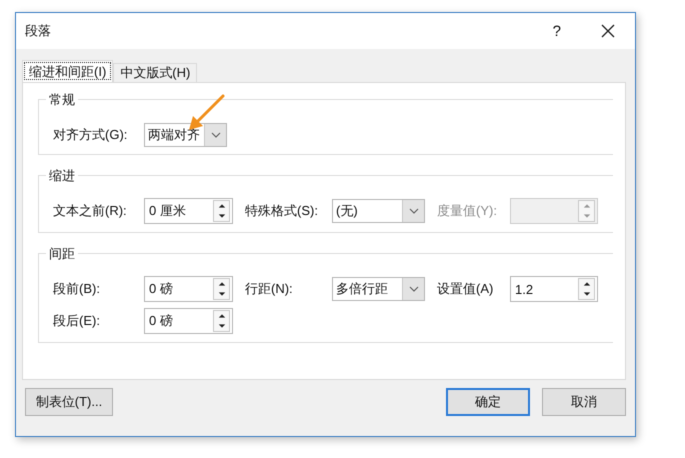 This screenshot has height=458, width=685. Describe the element at coordinates (378, 211) in the screenshot. I see `dropdown: (无)` at that location.